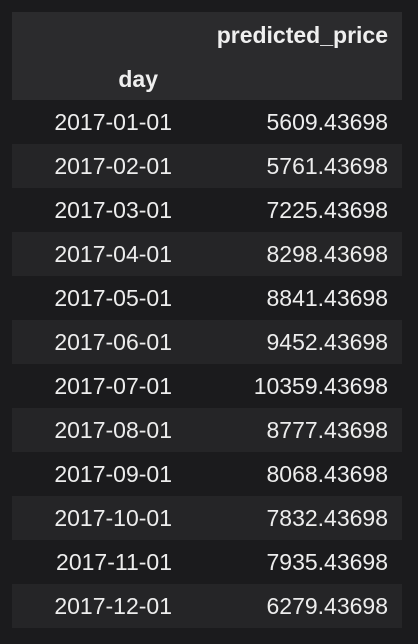 This screenshot has height=644, width=418. Describe the element at coordinates (327, 122) in the screenshot. I see `cell-predicted-price: 5609.43698` at that location.